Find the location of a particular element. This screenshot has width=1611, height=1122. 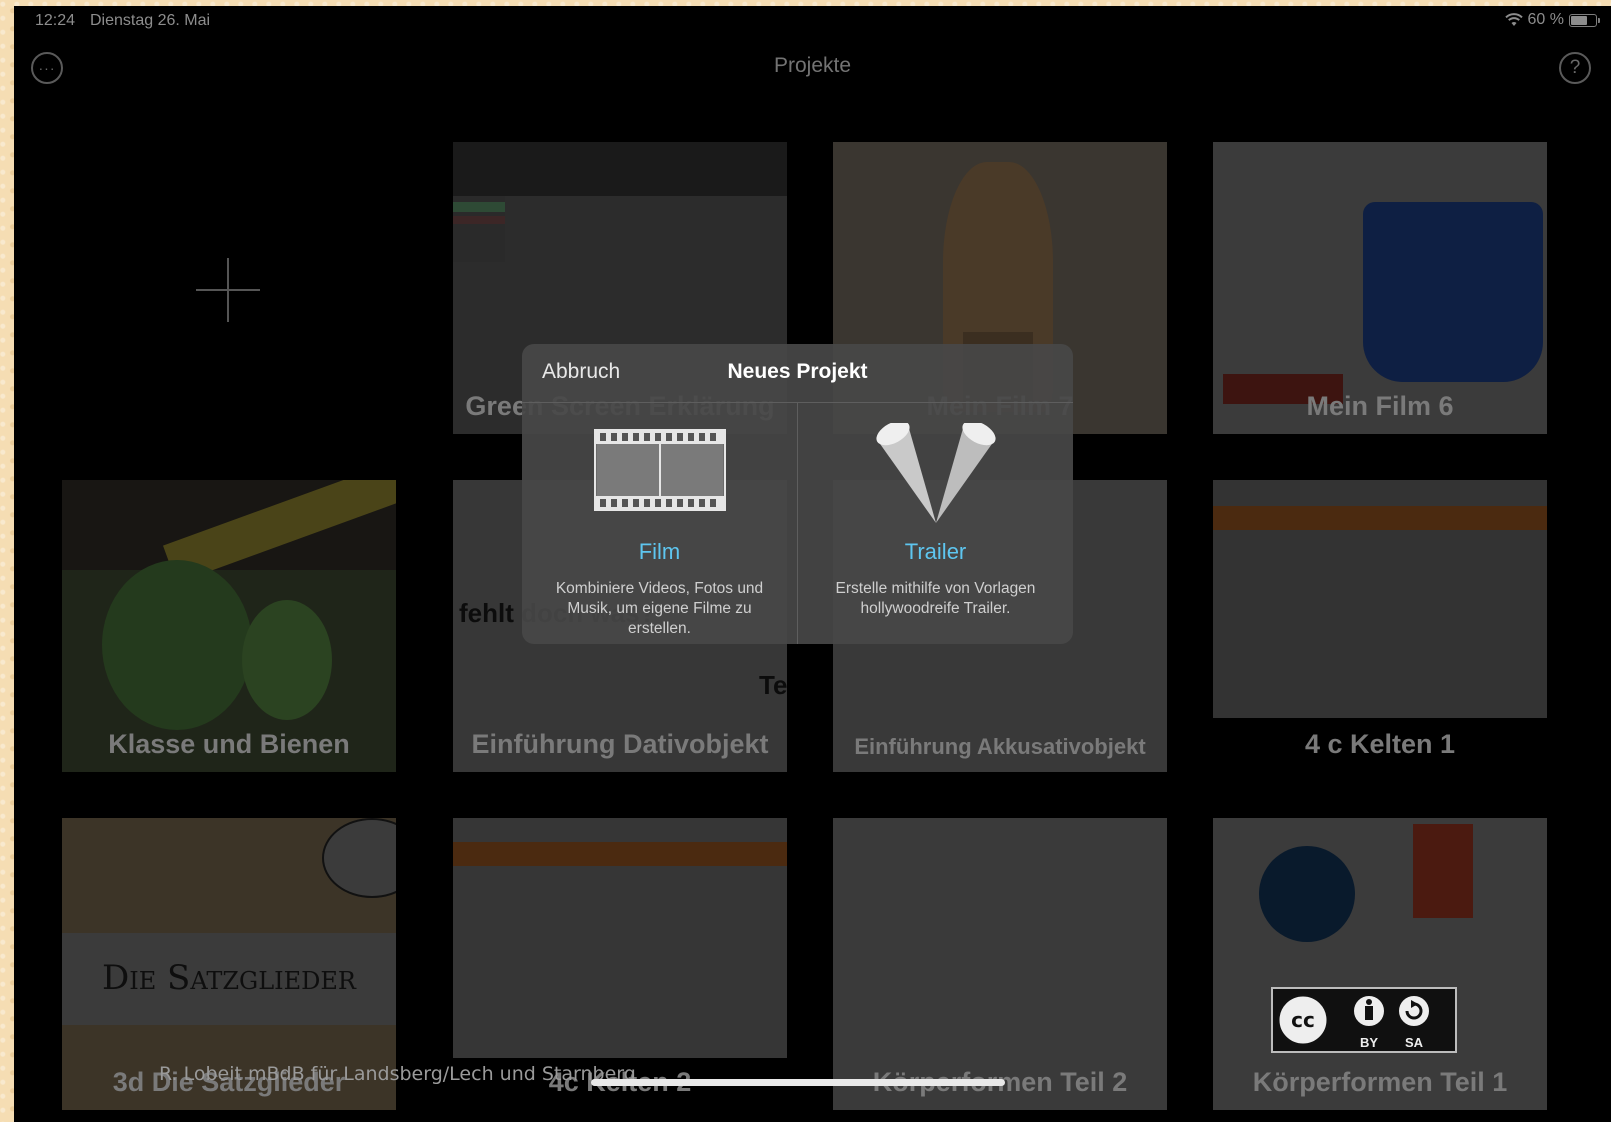

wifi-icon is located at coordinates (1513, 20).